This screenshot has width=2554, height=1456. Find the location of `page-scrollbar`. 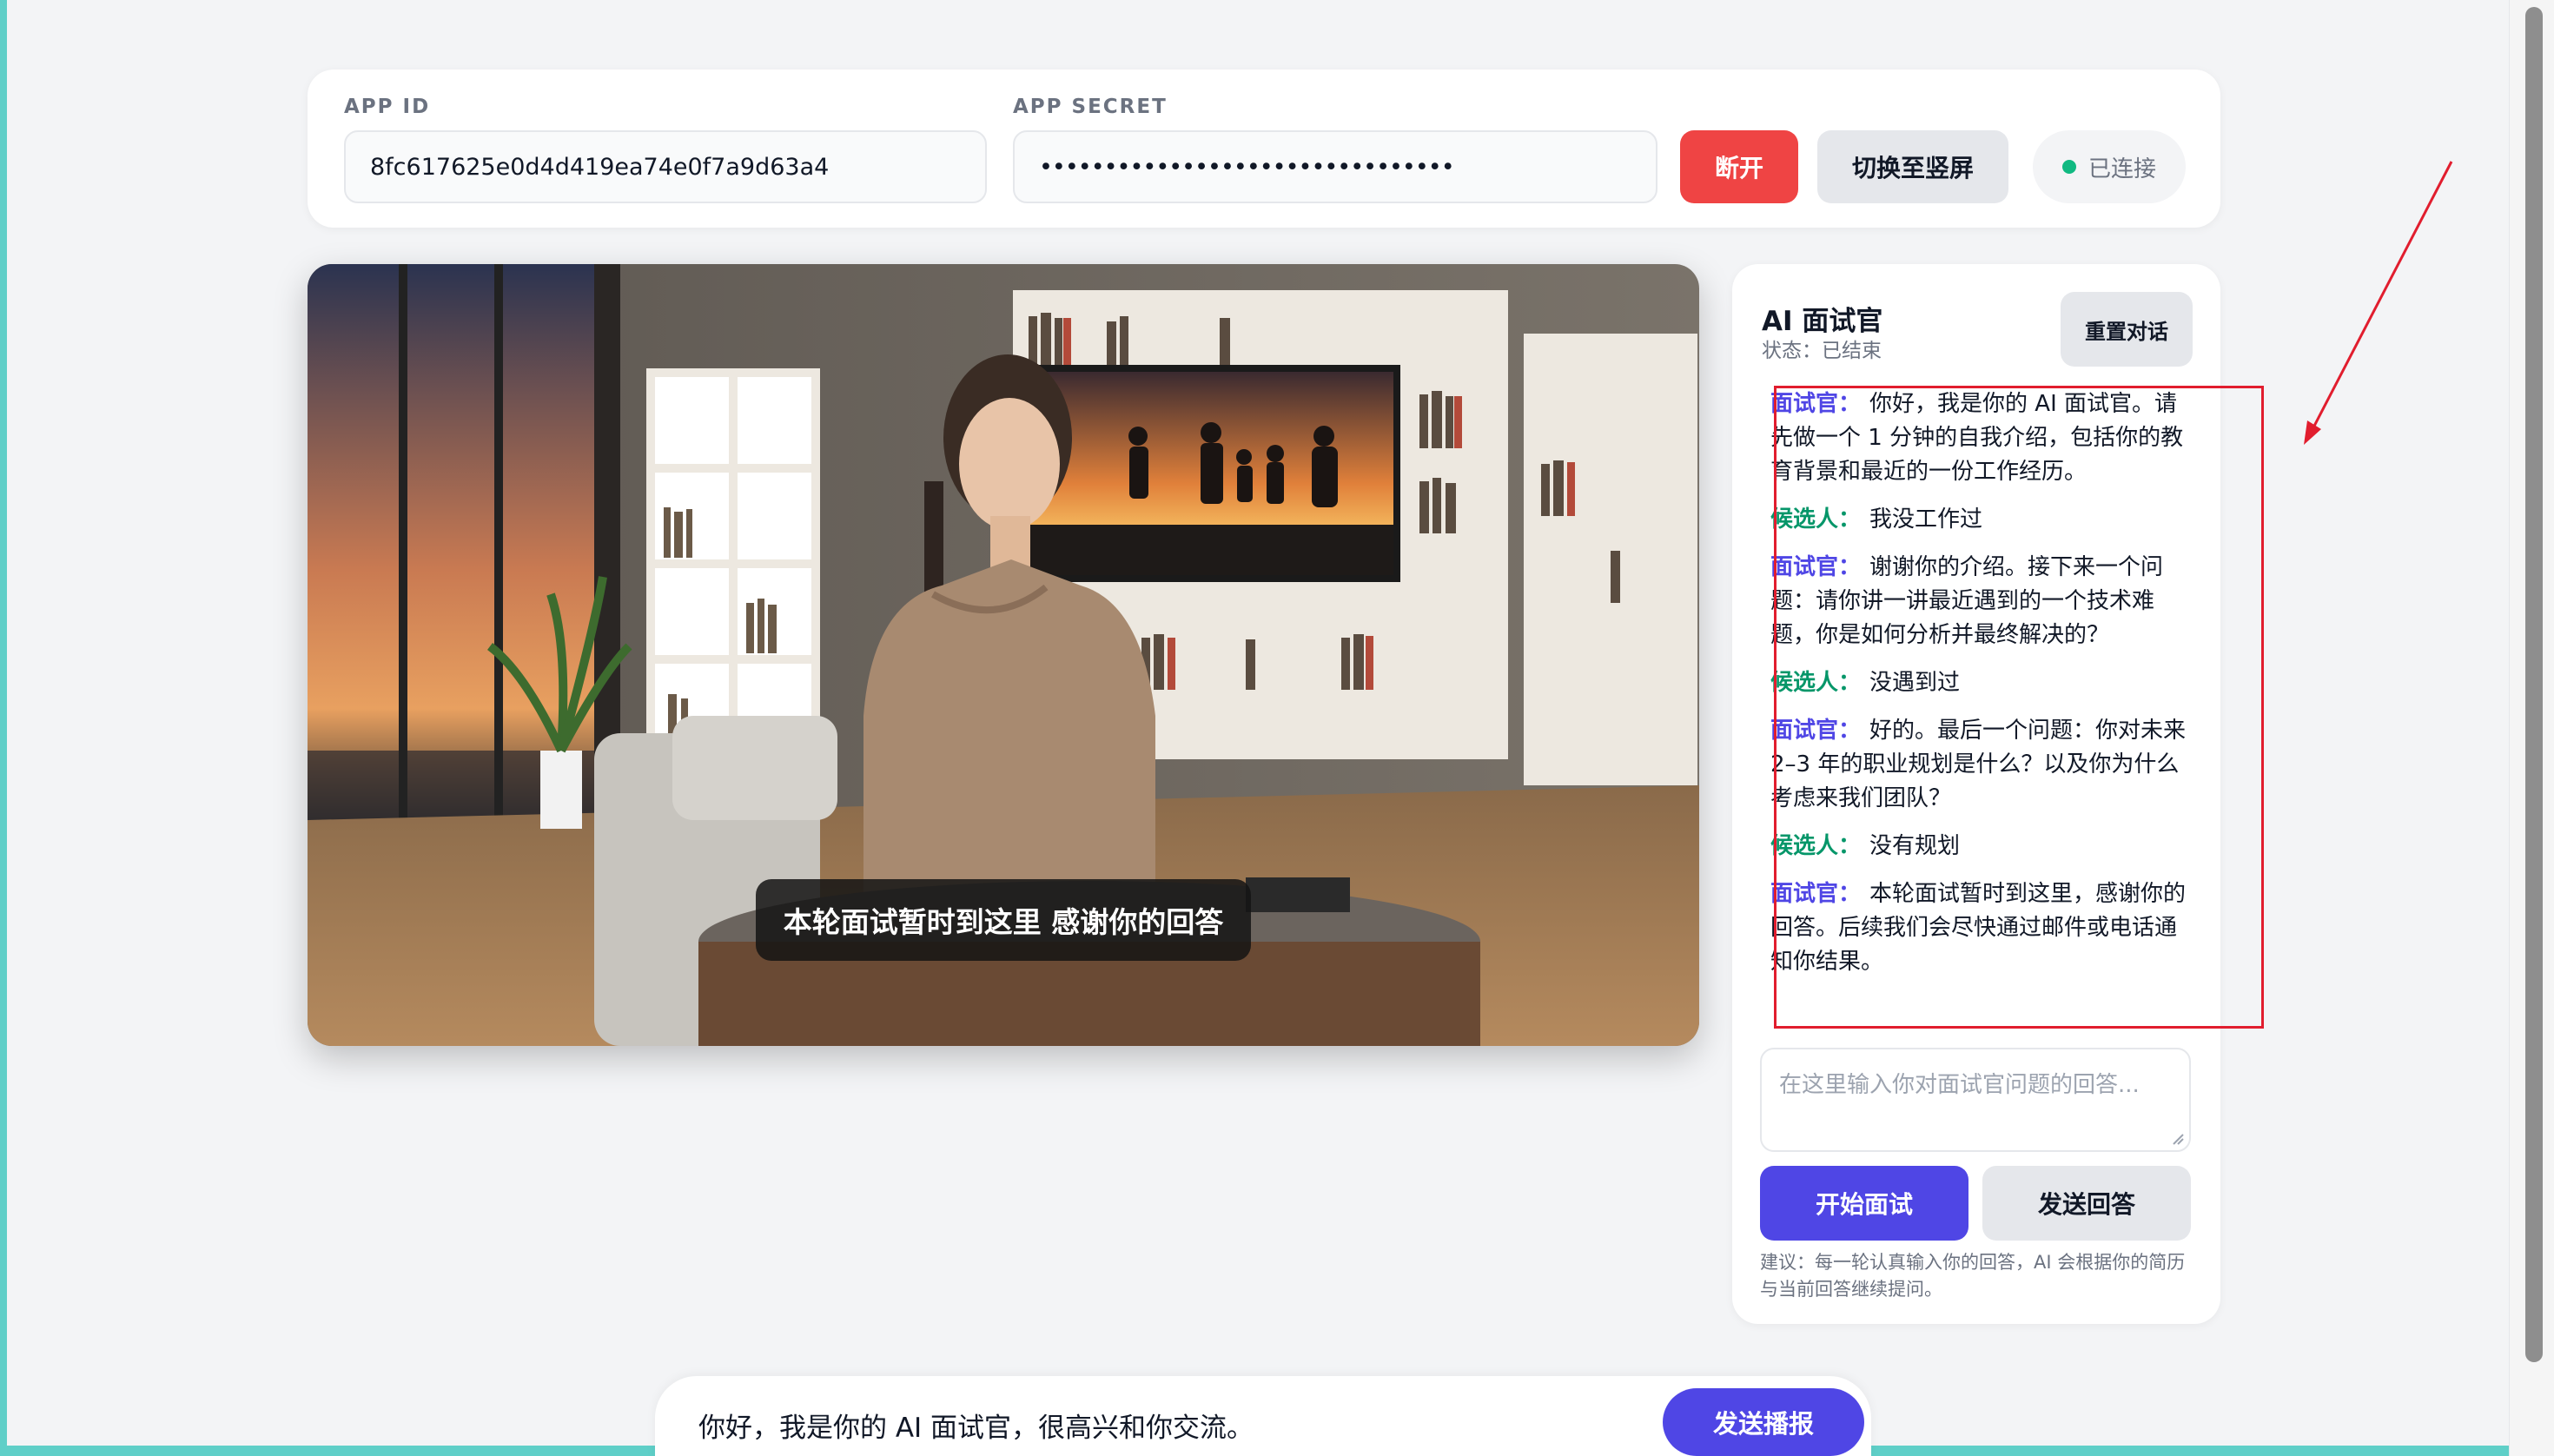

page-scrollbar is located at coordinates (2532, 728).